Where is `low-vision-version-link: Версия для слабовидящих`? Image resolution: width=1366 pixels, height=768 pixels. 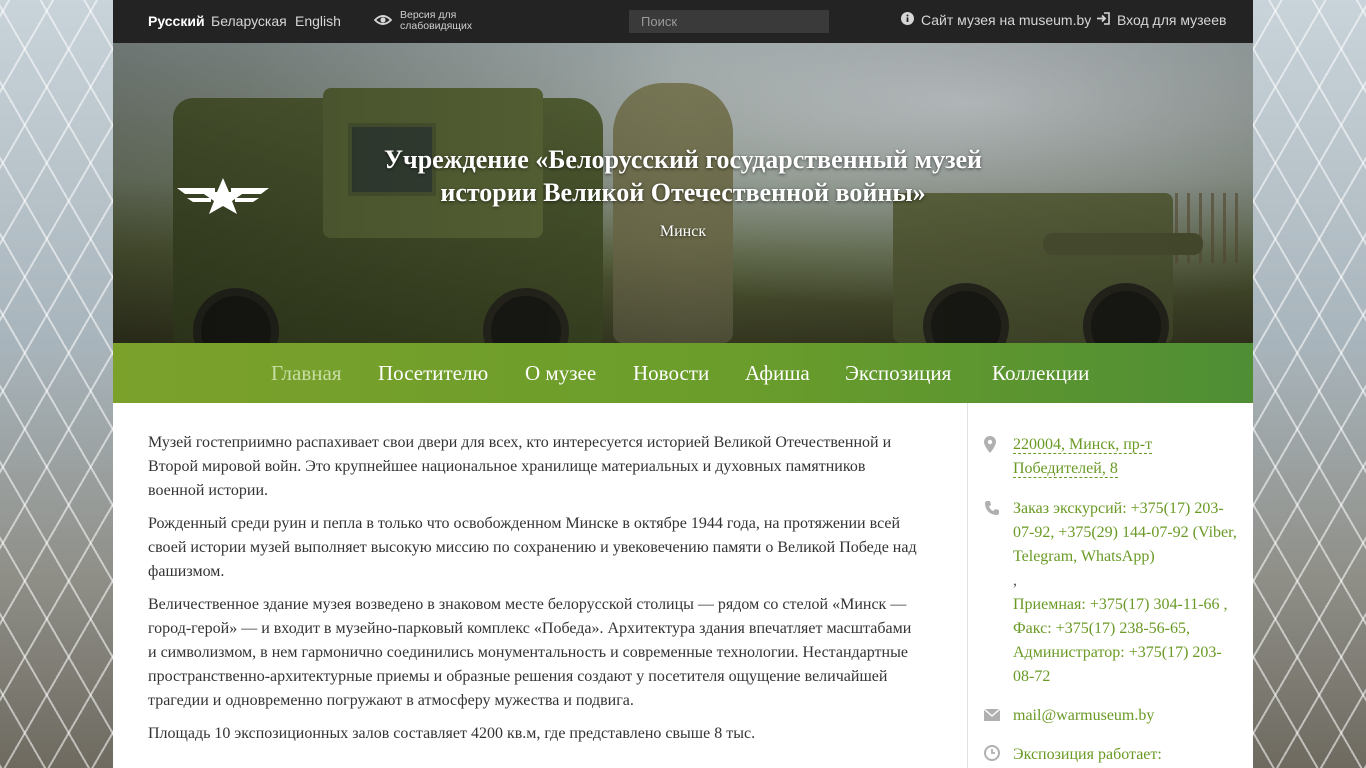 low-vision-version-link: Версия для слабовидящих is located at coordinates (422, 21).